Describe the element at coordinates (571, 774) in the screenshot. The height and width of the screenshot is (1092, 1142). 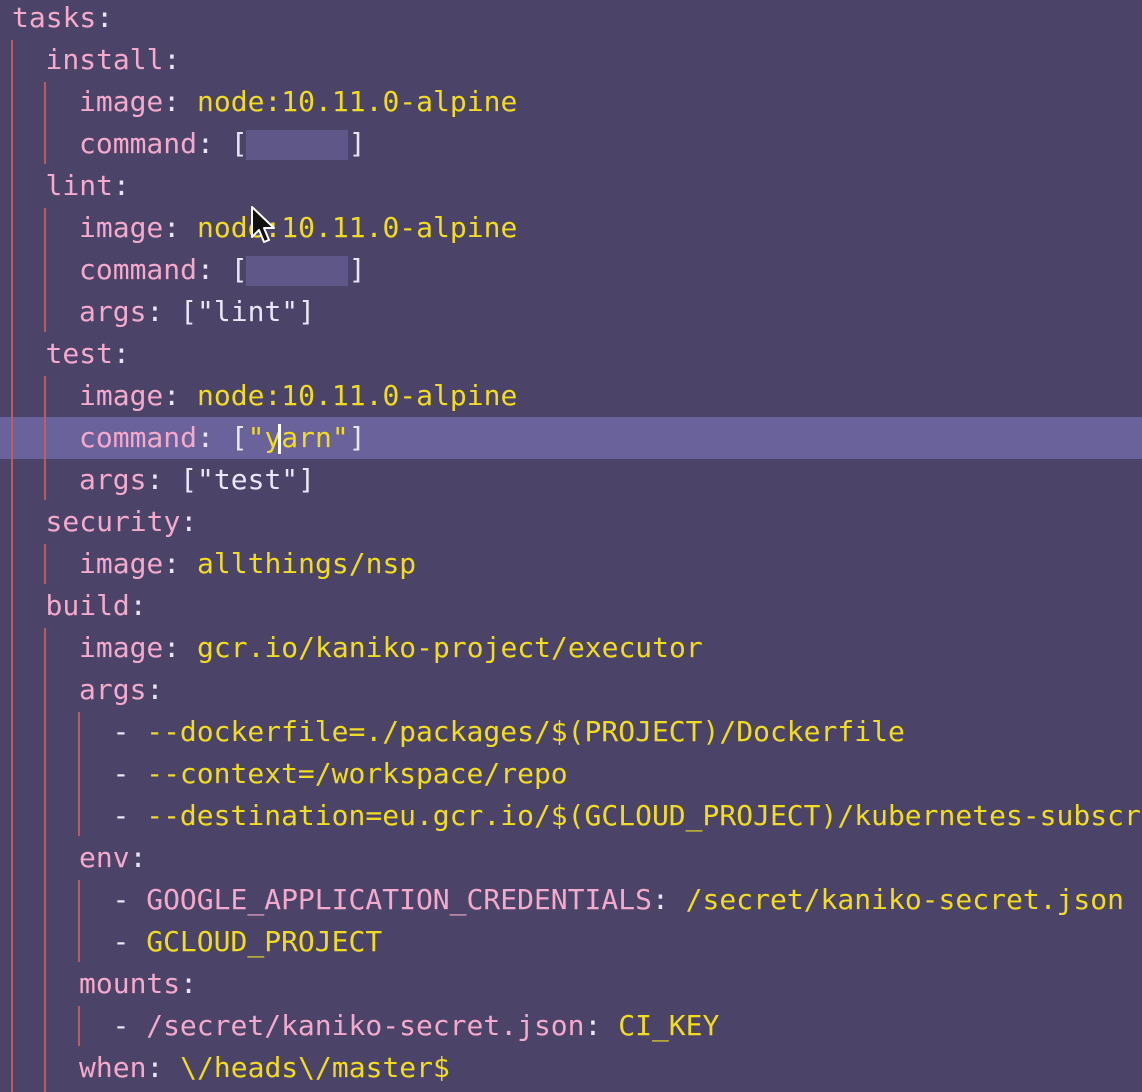
I see `code-line: - --context=/workspace/repo` at that location.